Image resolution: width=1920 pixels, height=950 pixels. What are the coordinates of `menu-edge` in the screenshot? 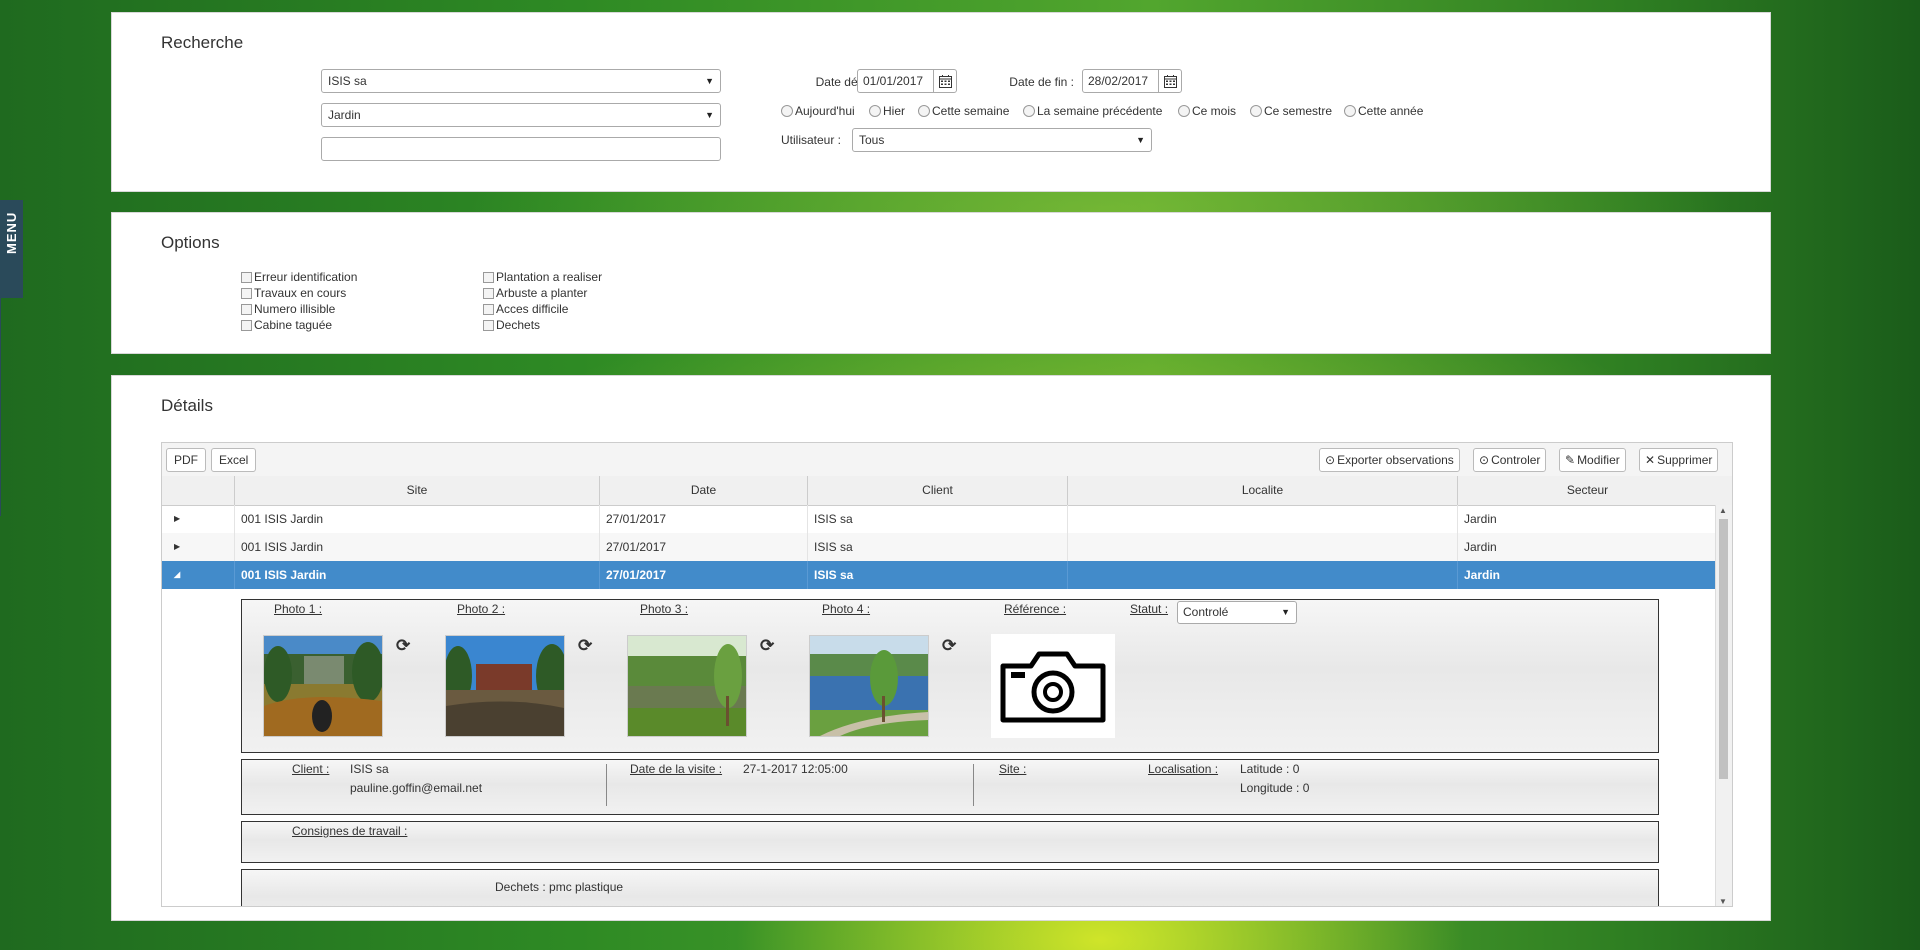 It's located at (0, 407).